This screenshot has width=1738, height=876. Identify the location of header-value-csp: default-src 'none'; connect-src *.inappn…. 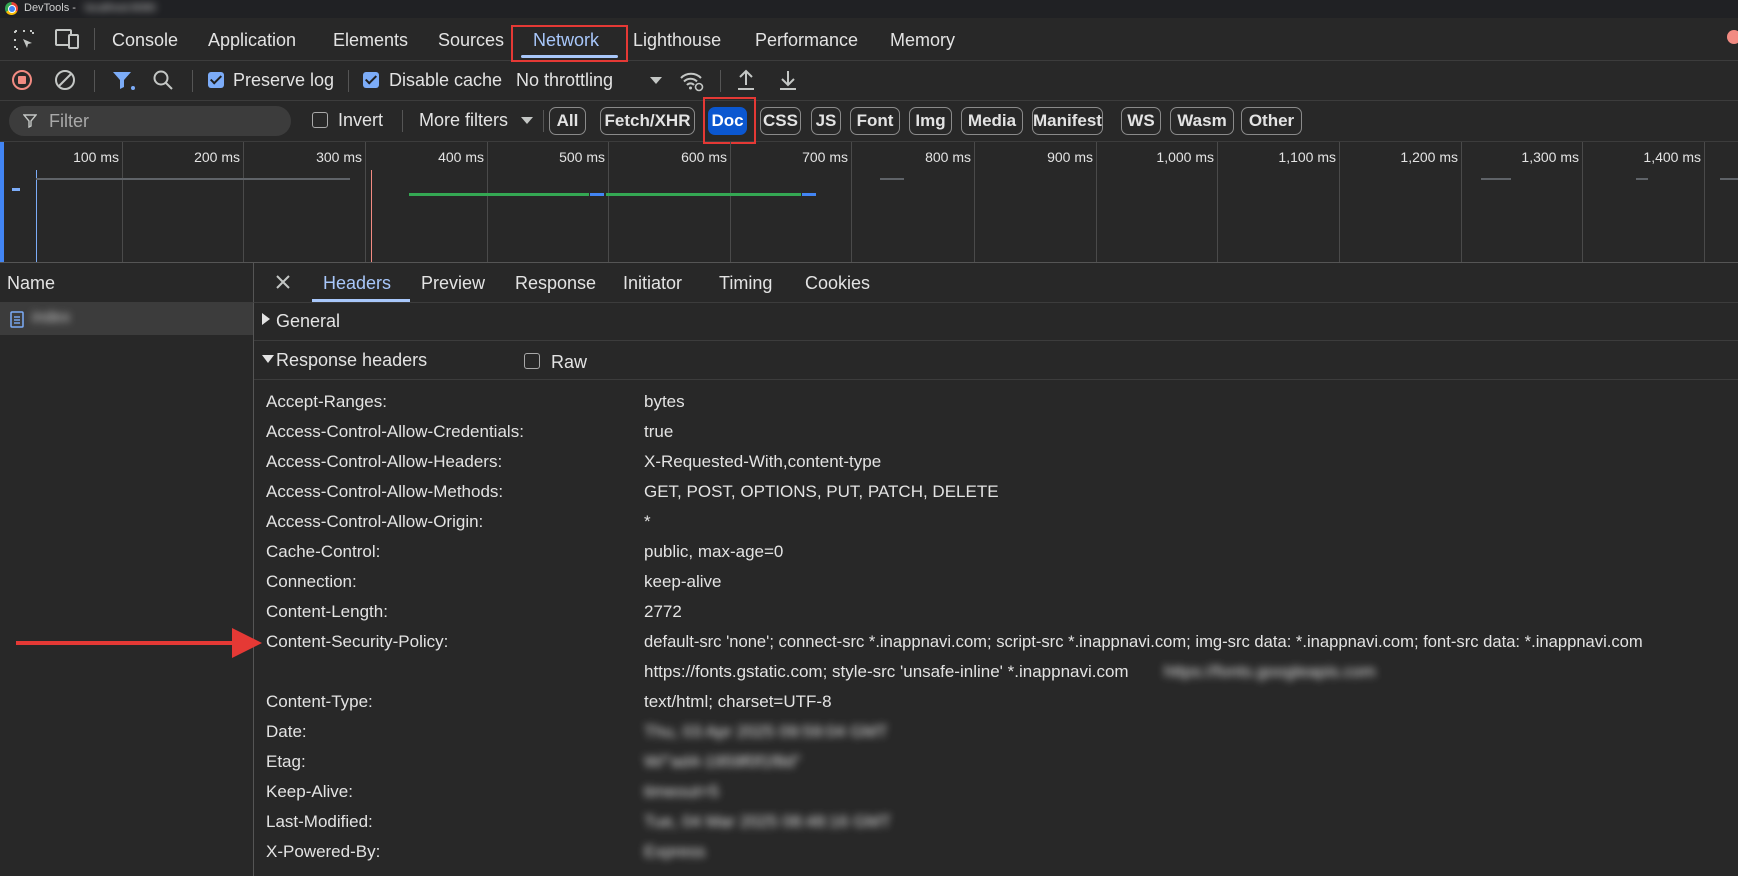
(1143, 641).